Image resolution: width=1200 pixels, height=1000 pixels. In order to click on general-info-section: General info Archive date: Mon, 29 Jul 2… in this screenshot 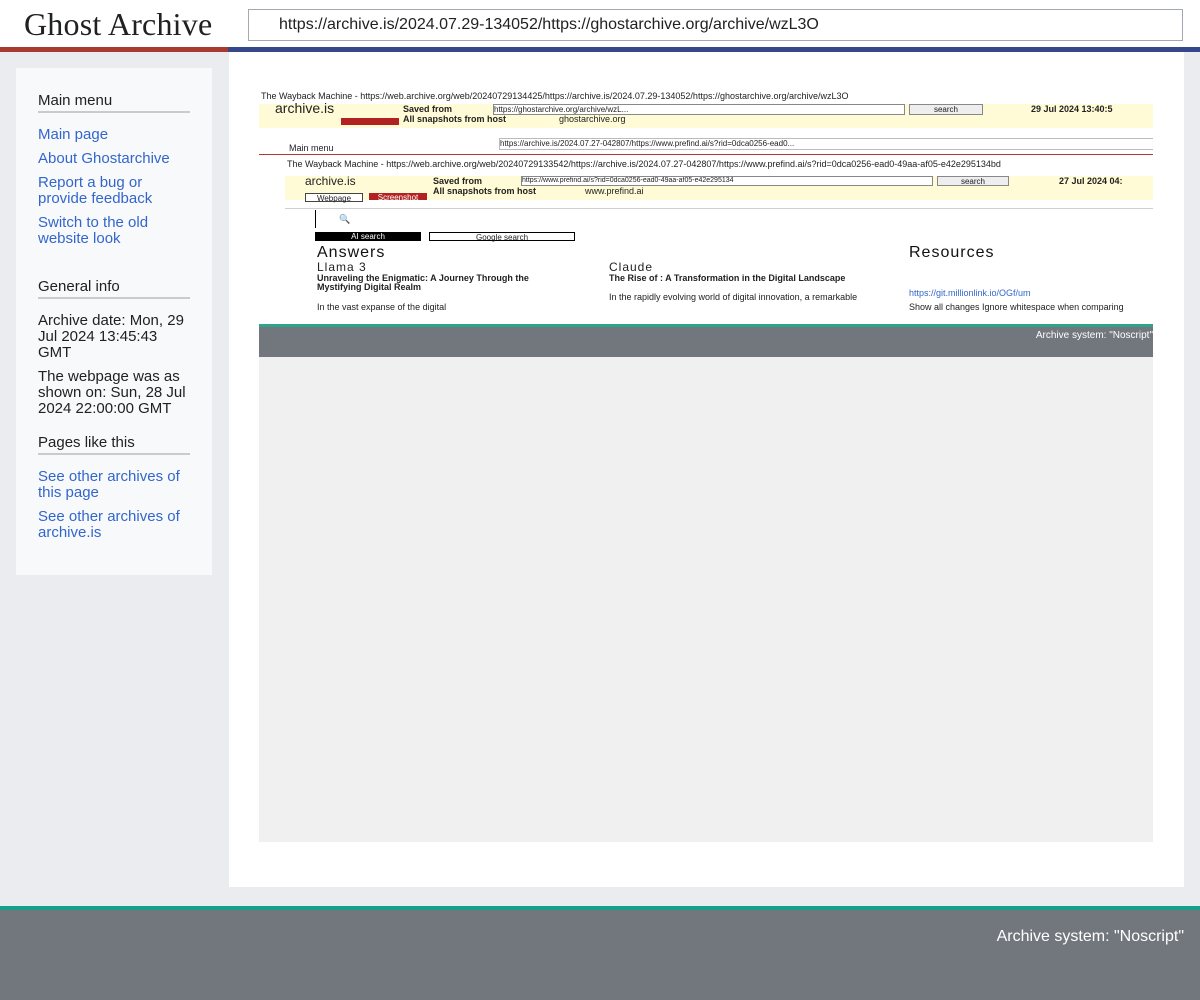, I will do `click(114, 351)`.